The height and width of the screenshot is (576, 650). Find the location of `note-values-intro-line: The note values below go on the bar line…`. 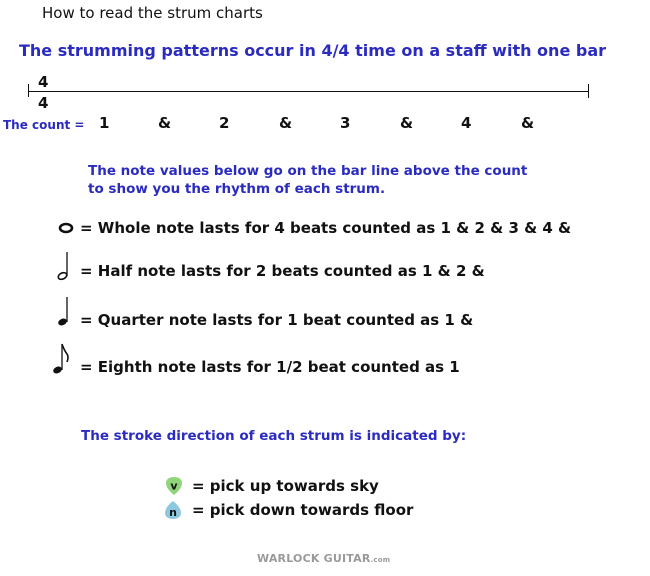

note-values-intro-line: The note values below go on the bar line… is located at coordinates (308, 171).